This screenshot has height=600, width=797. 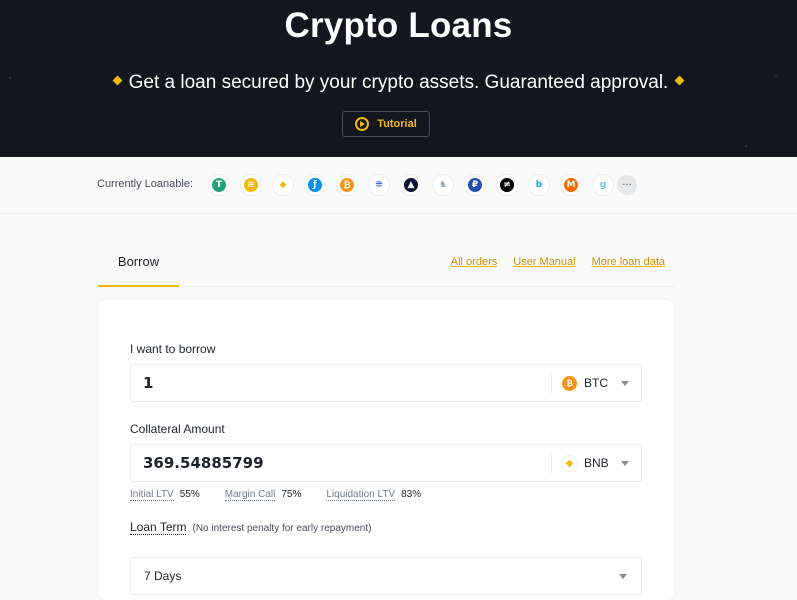 I want to click on coin-glyph: ♞, so click(x=443, y=185).